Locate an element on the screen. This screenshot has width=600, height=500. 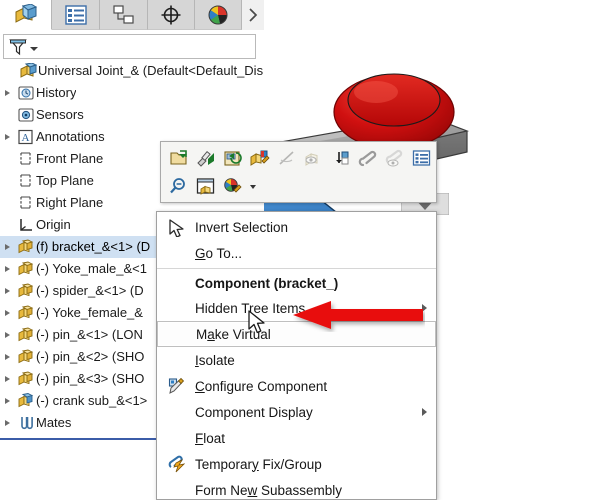
filter-dropdown-caret is located at coordinates (34, 49).